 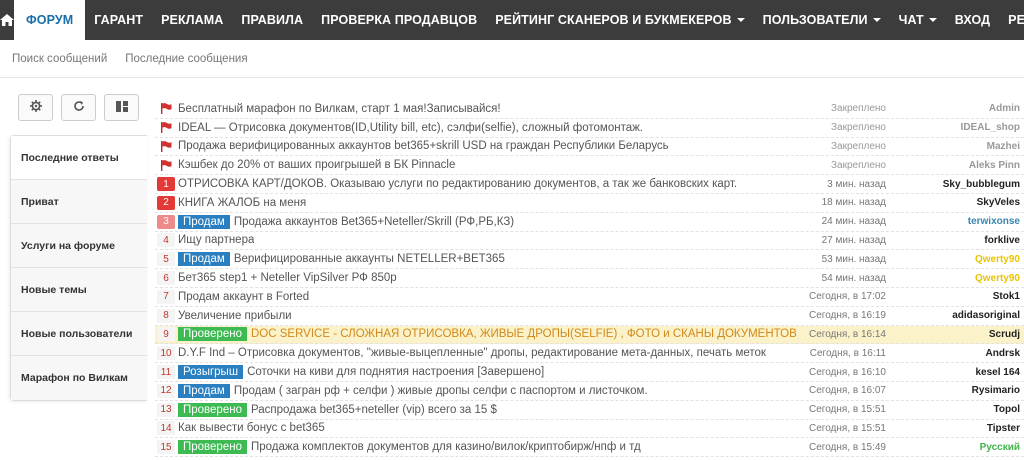 I want to click on home-icon, so click(x=7, y=20).